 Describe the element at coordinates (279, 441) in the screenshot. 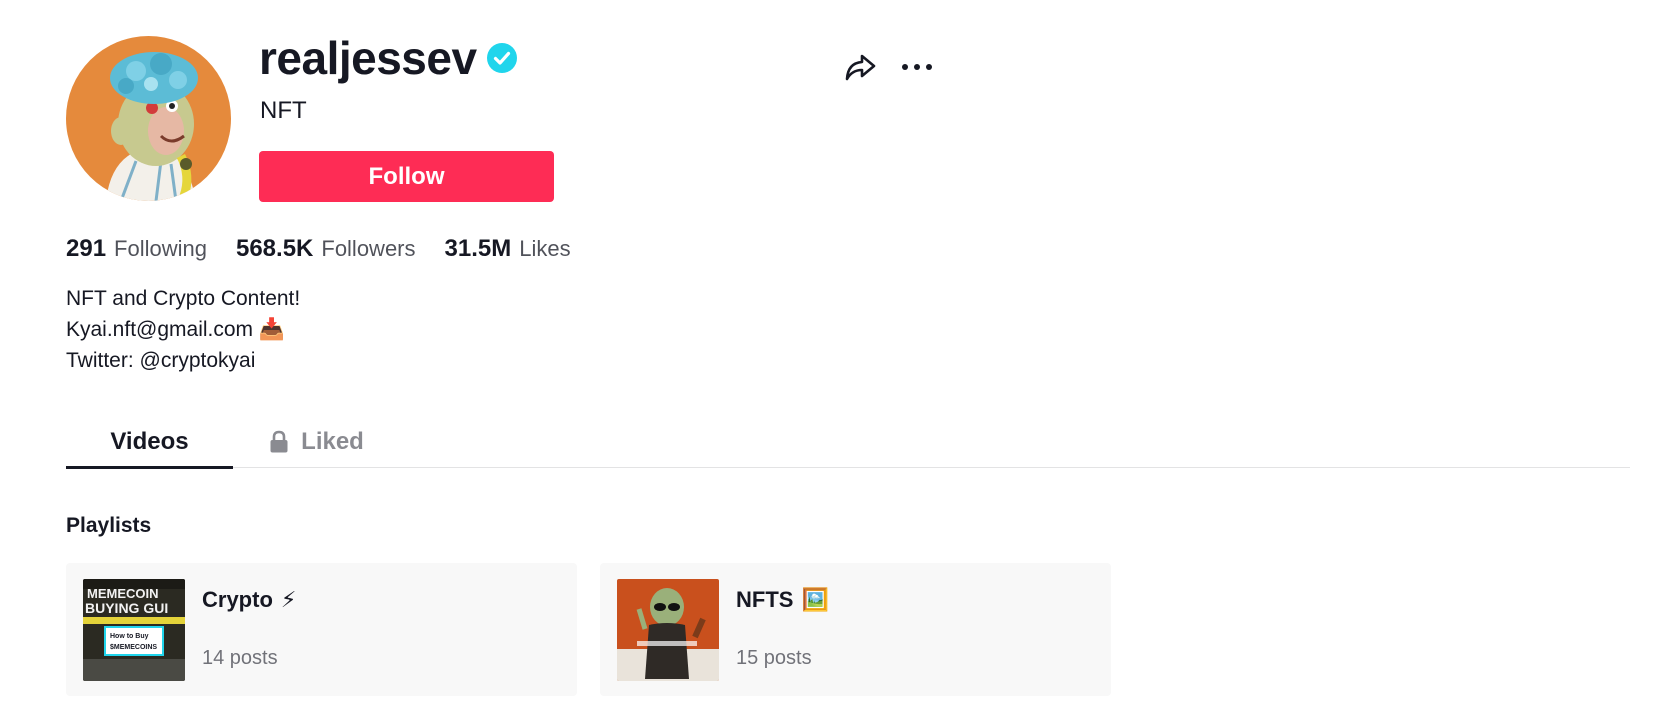

I see `lock-icon` at that location.